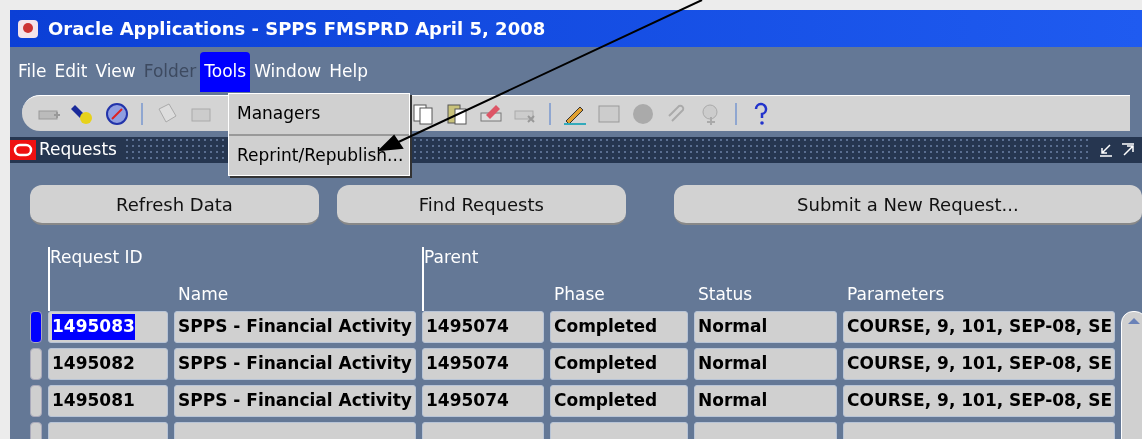 Image resolution: width=1142 pixels, height=439 pixels. I want to click on column-header: Status, so click(725, 294).